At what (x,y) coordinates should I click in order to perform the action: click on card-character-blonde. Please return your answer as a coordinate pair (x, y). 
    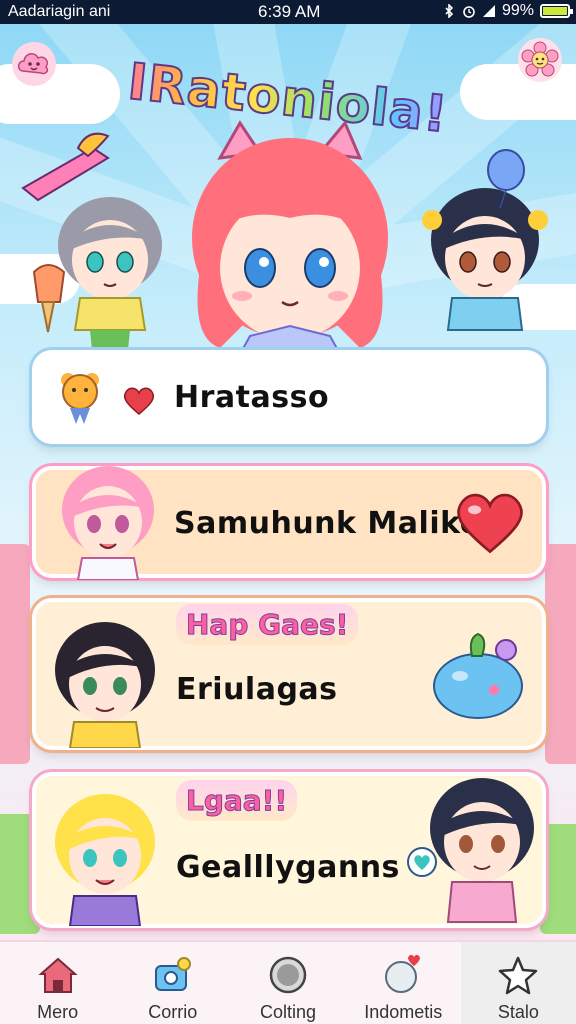
    Looking at the image, I should click on (105, 860).